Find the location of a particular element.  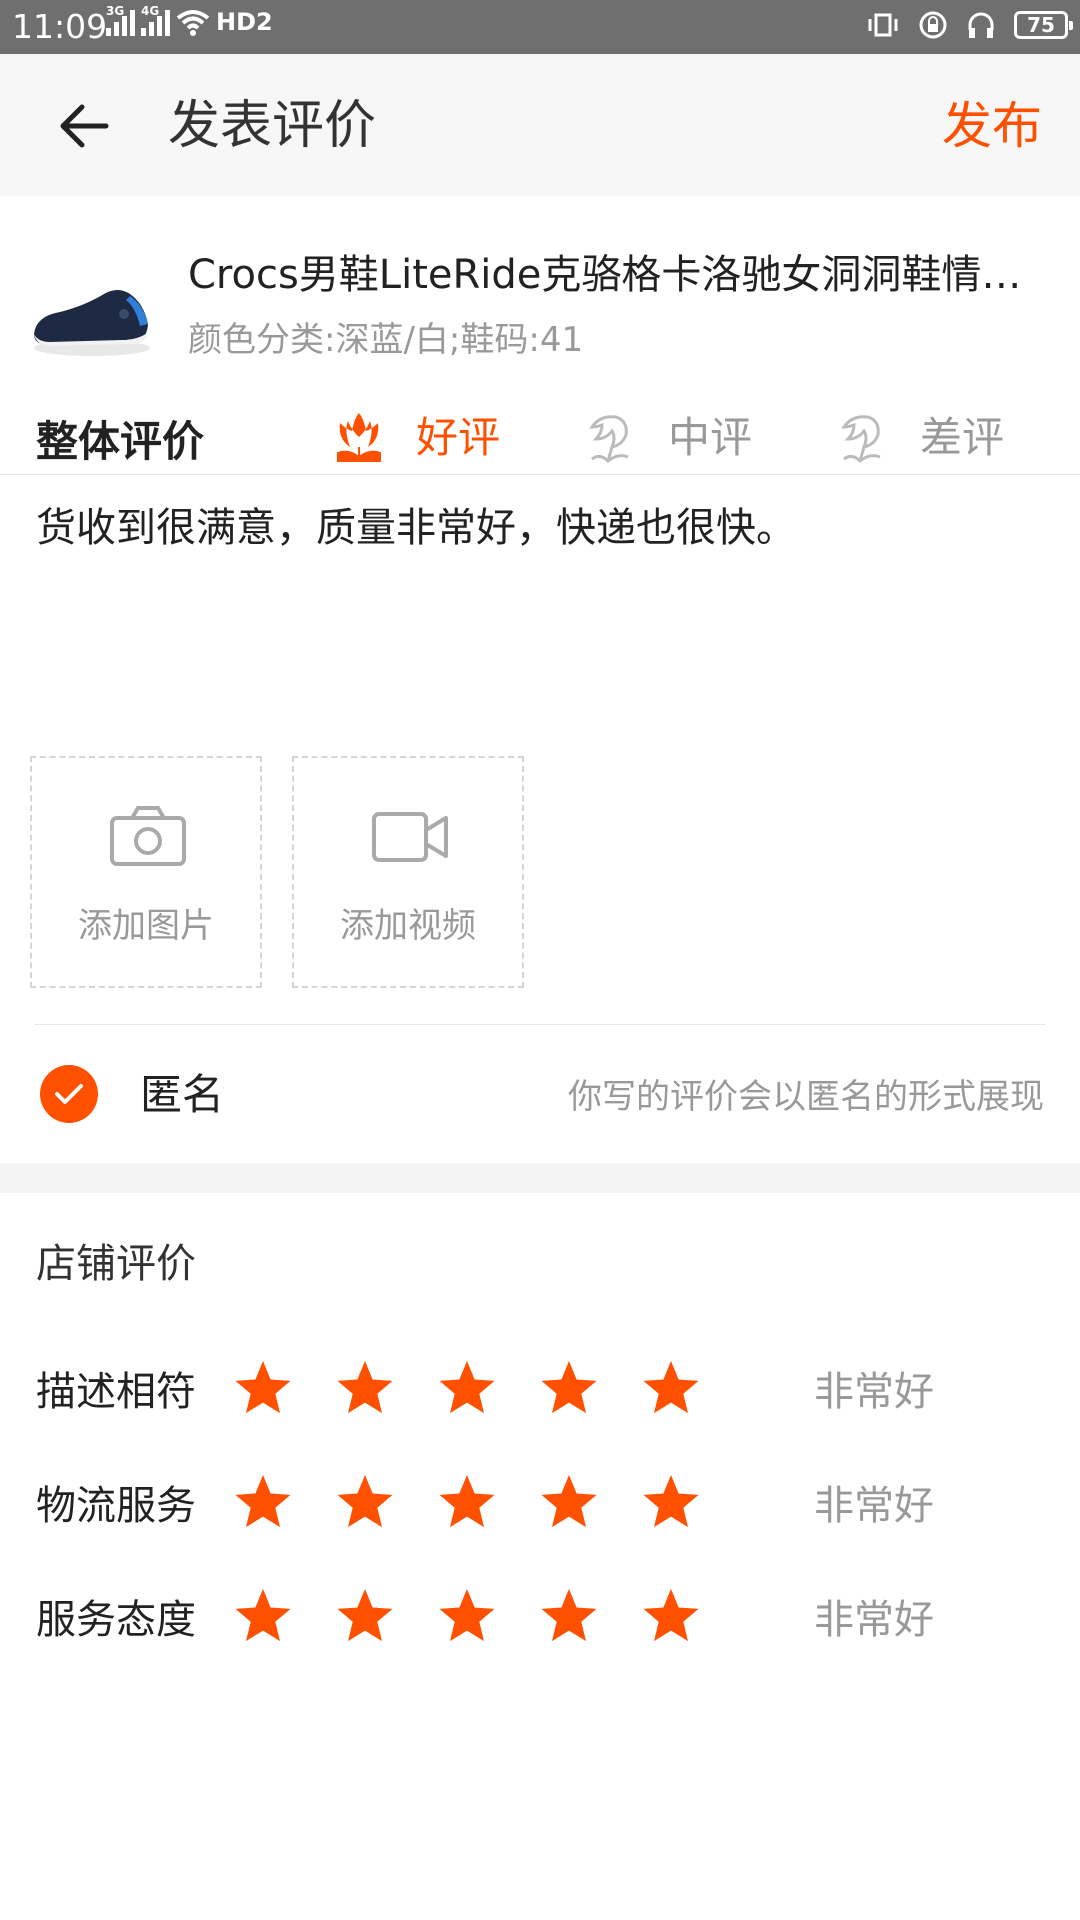

anonymous-checkbox is located at coordinates (69, 1094).